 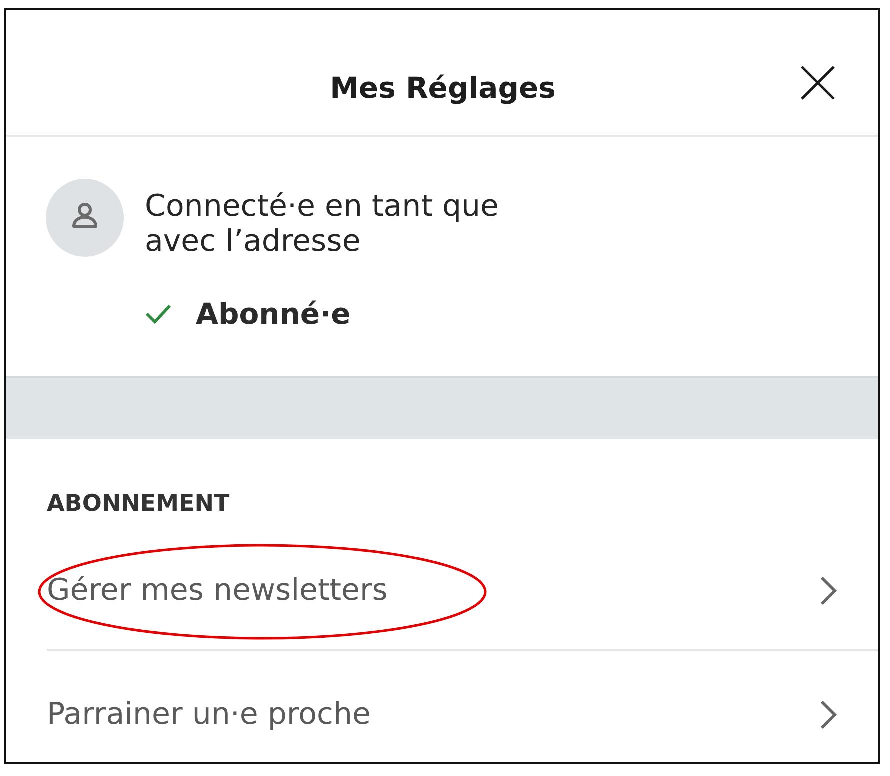 I want to click on account-info-text: Connecté·e en tant que, so click(x=322, y=206).